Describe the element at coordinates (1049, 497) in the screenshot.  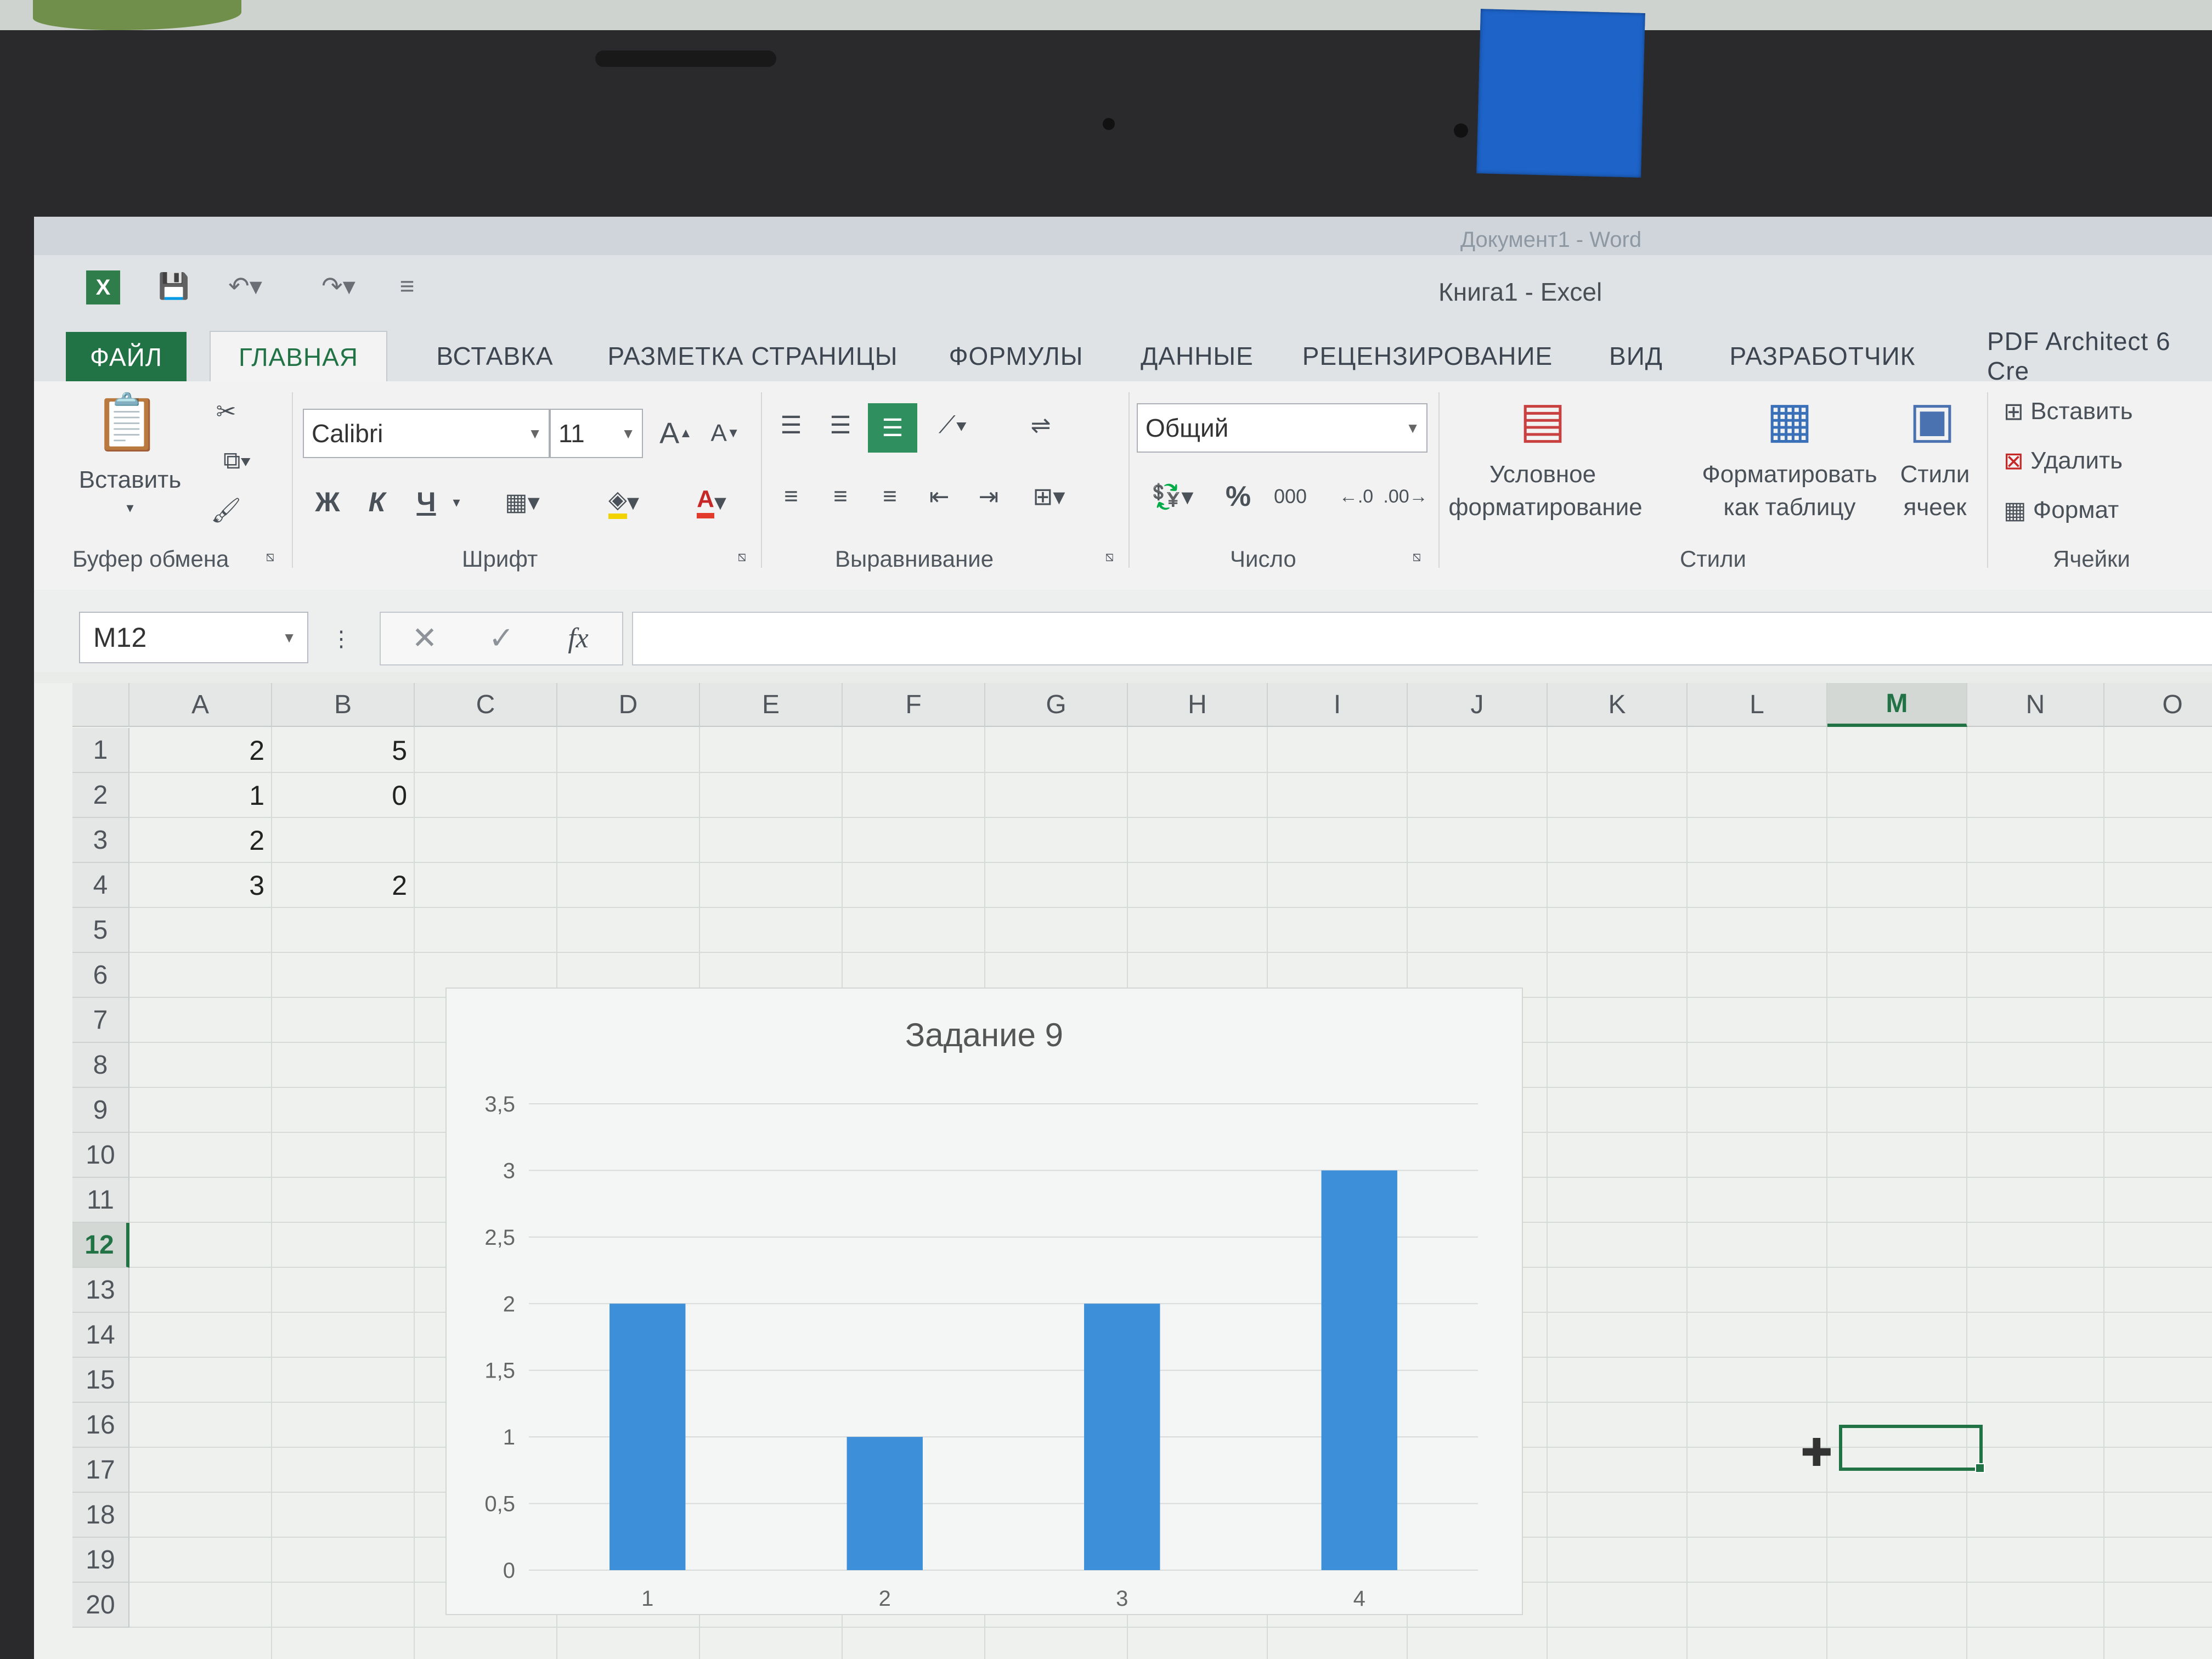
I see `merge-center-icon: ⊞▾` at that location.